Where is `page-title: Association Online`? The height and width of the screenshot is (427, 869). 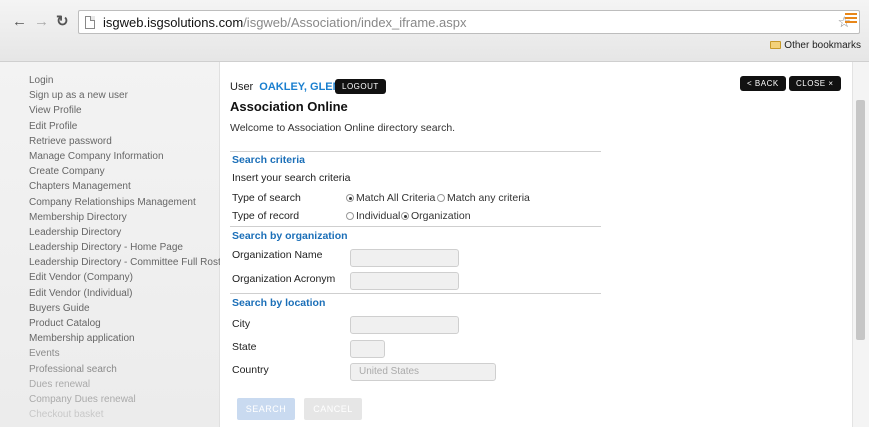 page-title: Association Online is located at coordinates (289, 106).